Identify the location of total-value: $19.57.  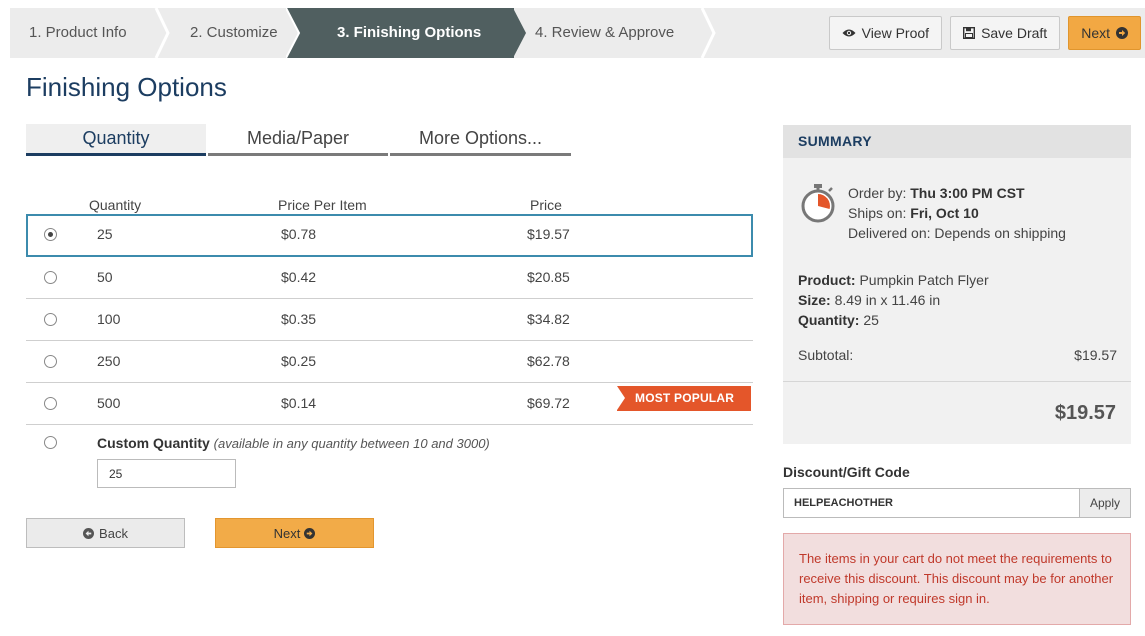
(1085, 413).